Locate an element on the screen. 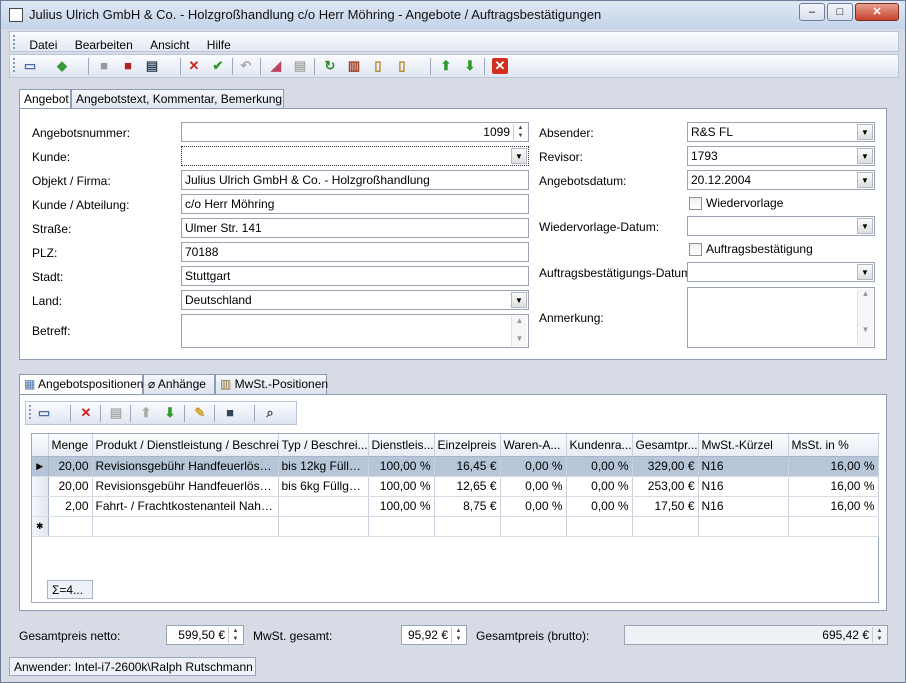  column-header: Einzelpreis is located at coordinates (467, 445).